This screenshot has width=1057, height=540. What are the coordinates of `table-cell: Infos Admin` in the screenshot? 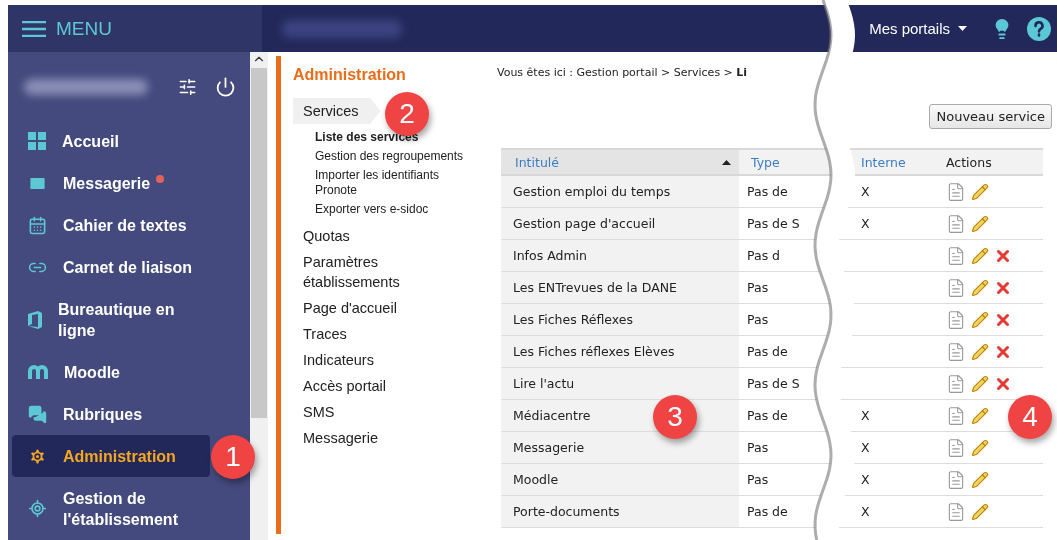 It's located at (550, 255).